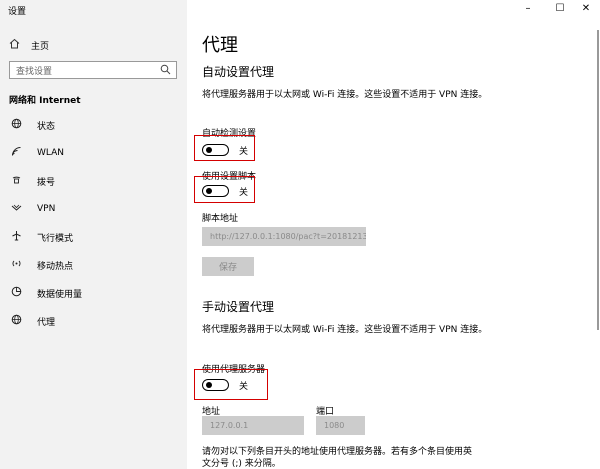  I want to click on nav-home: 主页, so click(29, 45).